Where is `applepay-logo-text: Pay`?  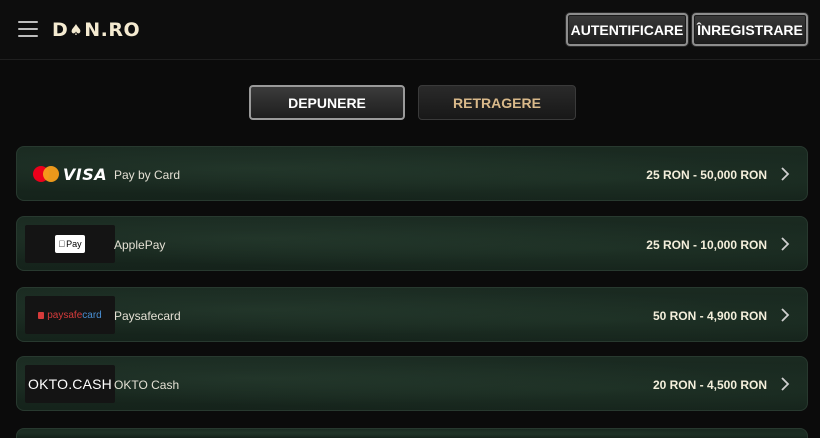
applepay-logo-text: Pay is located at coordinates (72, 244).